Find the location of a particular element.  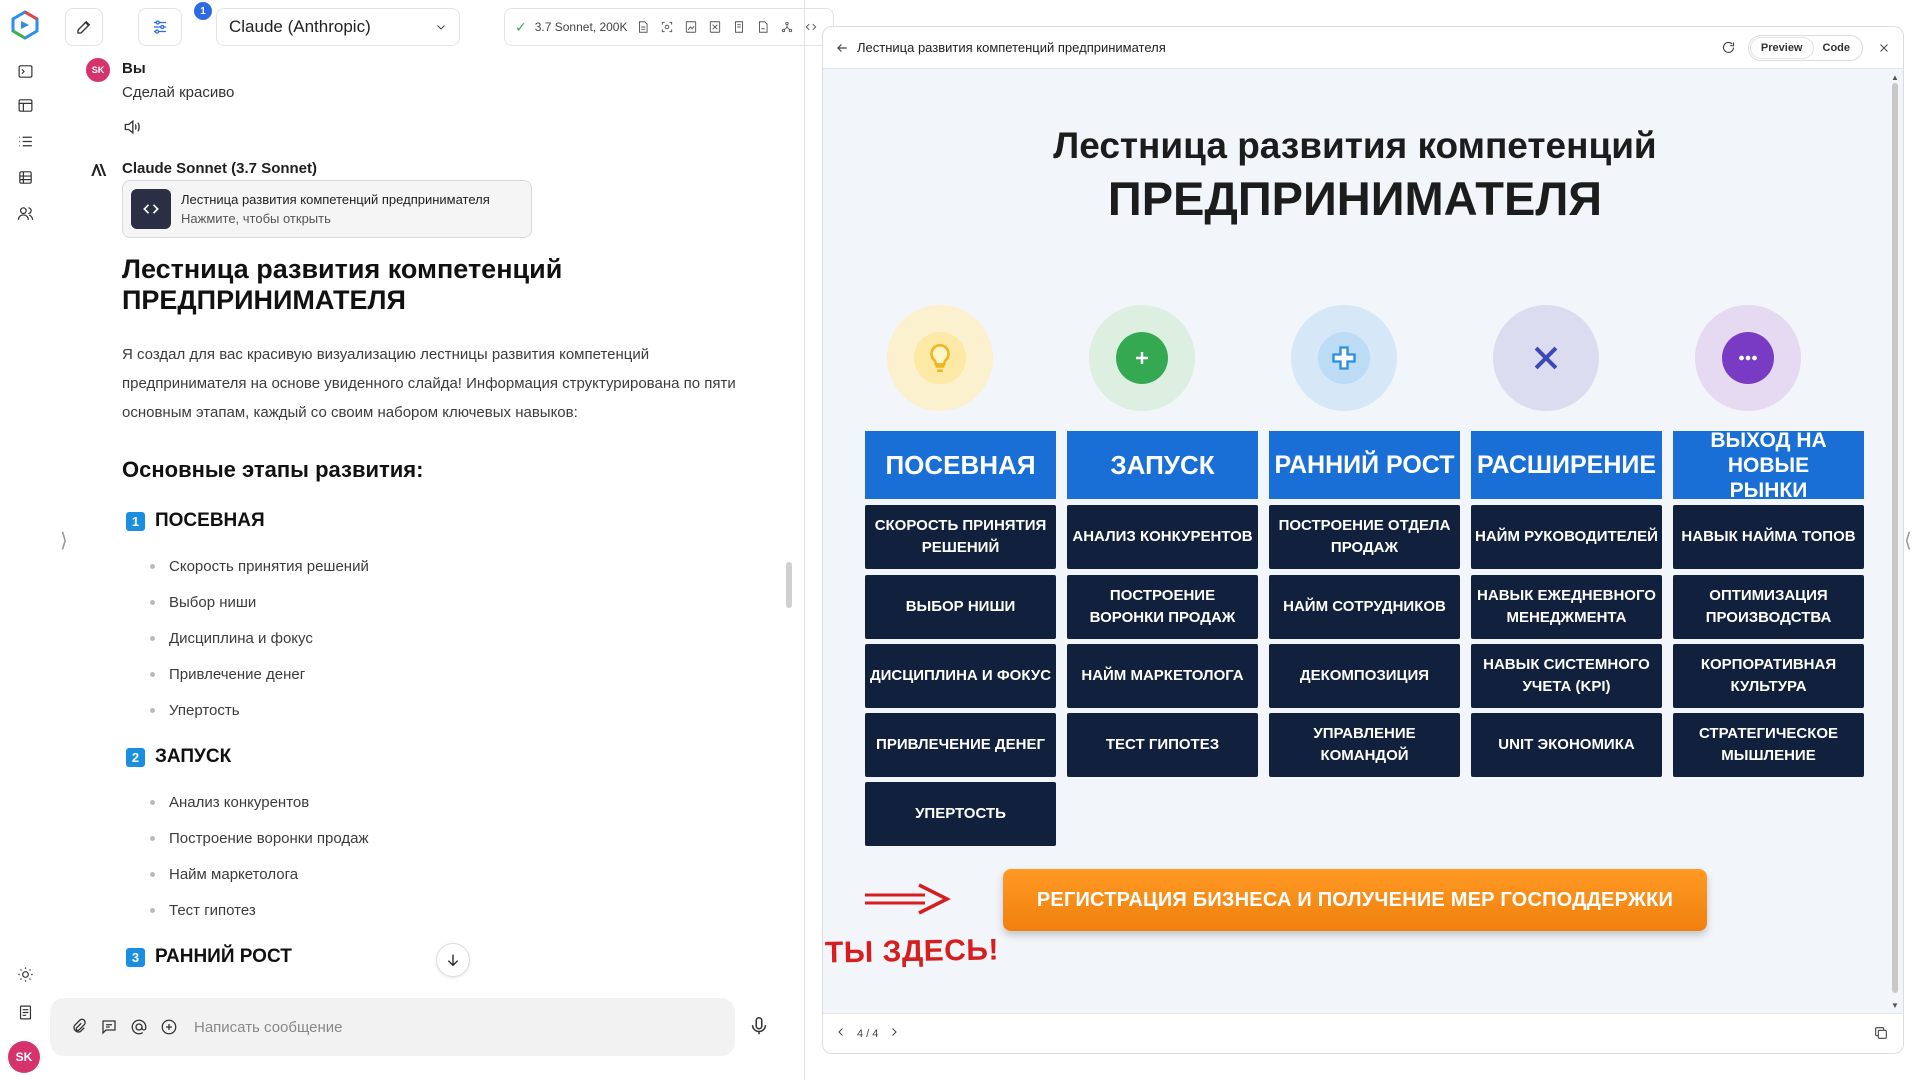

prev-version-icon is located at coordinates (841, 1033).